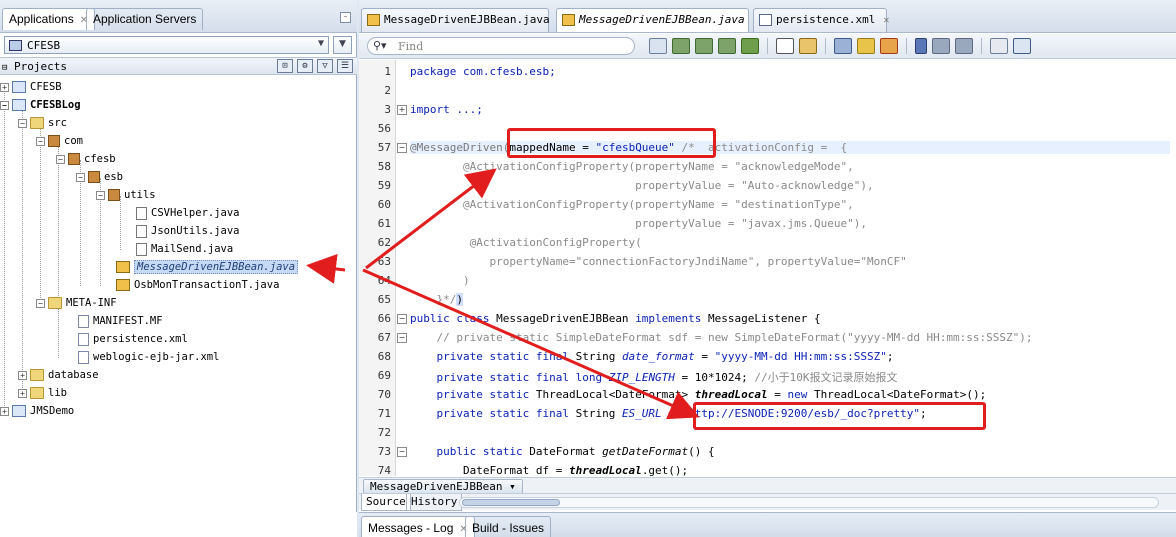 Image resolution: width=1176 pixels, height=537 pixels. What do you see at coordinates (809, 502) in the screenshot?
I see `horizontal-scrollbar` at bounding box center [809, 502].